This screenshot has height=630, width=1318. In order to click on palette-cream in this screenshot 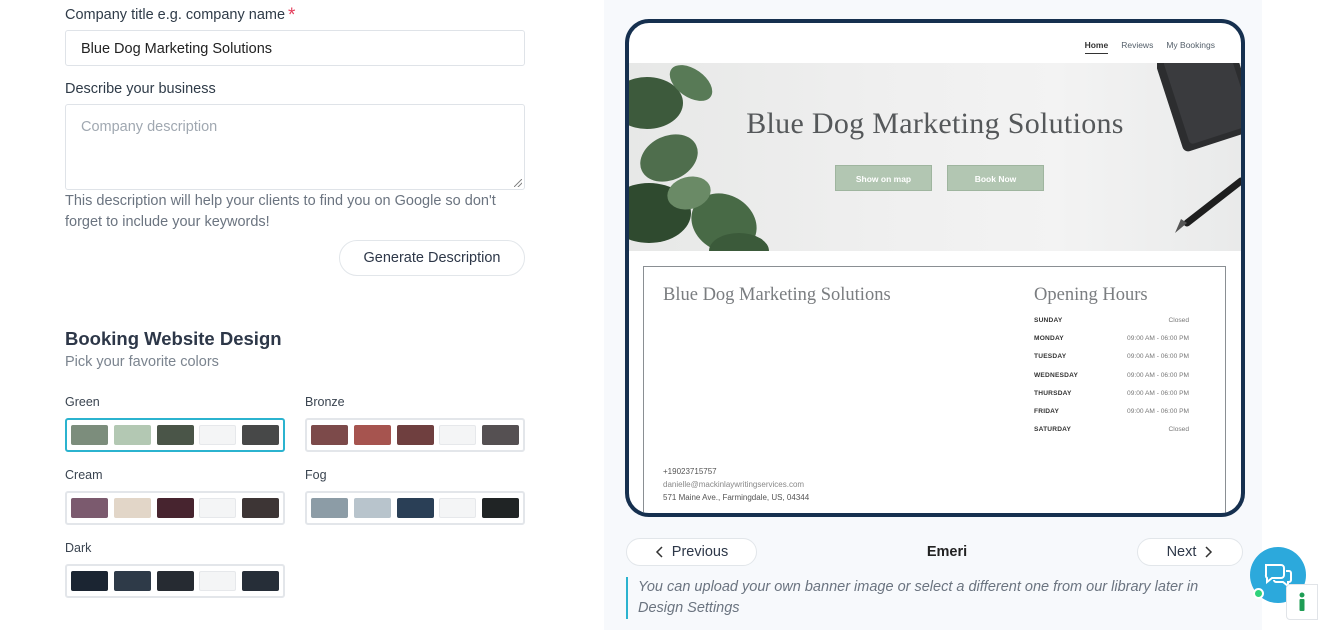, I will do `click(175, 508)`.